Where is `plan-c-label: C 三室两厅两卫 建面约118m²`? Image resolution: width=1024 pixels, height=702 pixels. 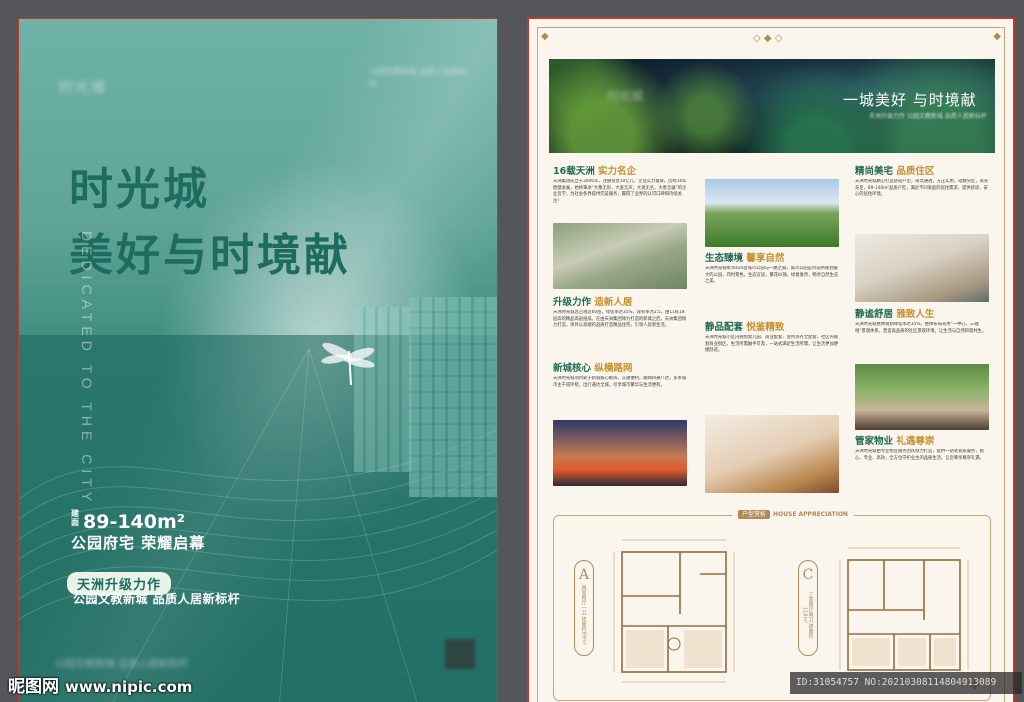 plan-c-label: C 三室两厅两卫 建面约118m² is located at coordinates (808, 608).